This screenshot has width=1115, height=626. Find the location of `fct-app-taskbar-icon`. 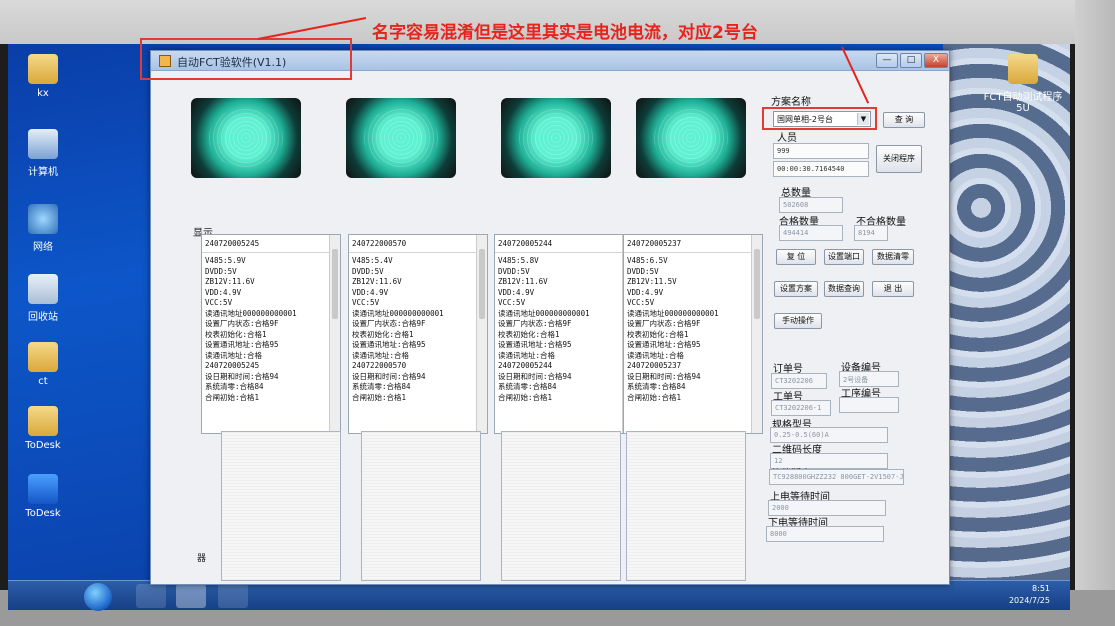

fct-app-taskbar-icon is located at coordinates (191, 596).